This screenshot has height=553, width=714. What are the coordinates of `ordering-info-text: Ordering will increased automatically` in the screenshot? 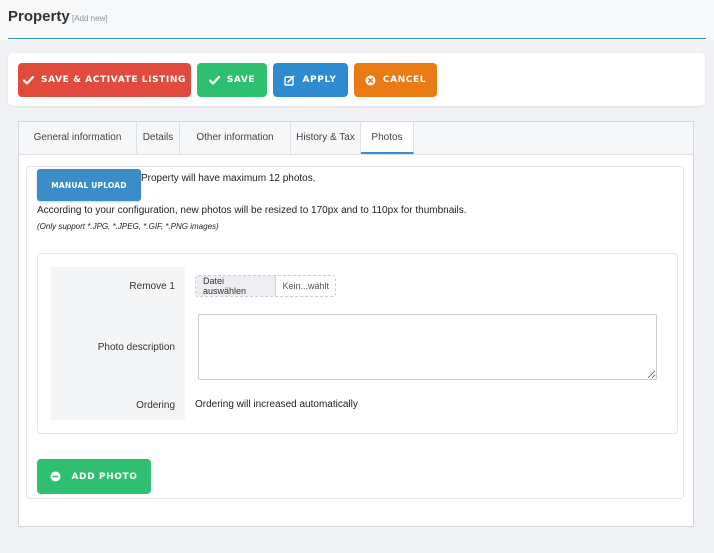 It's located at (276, 404).